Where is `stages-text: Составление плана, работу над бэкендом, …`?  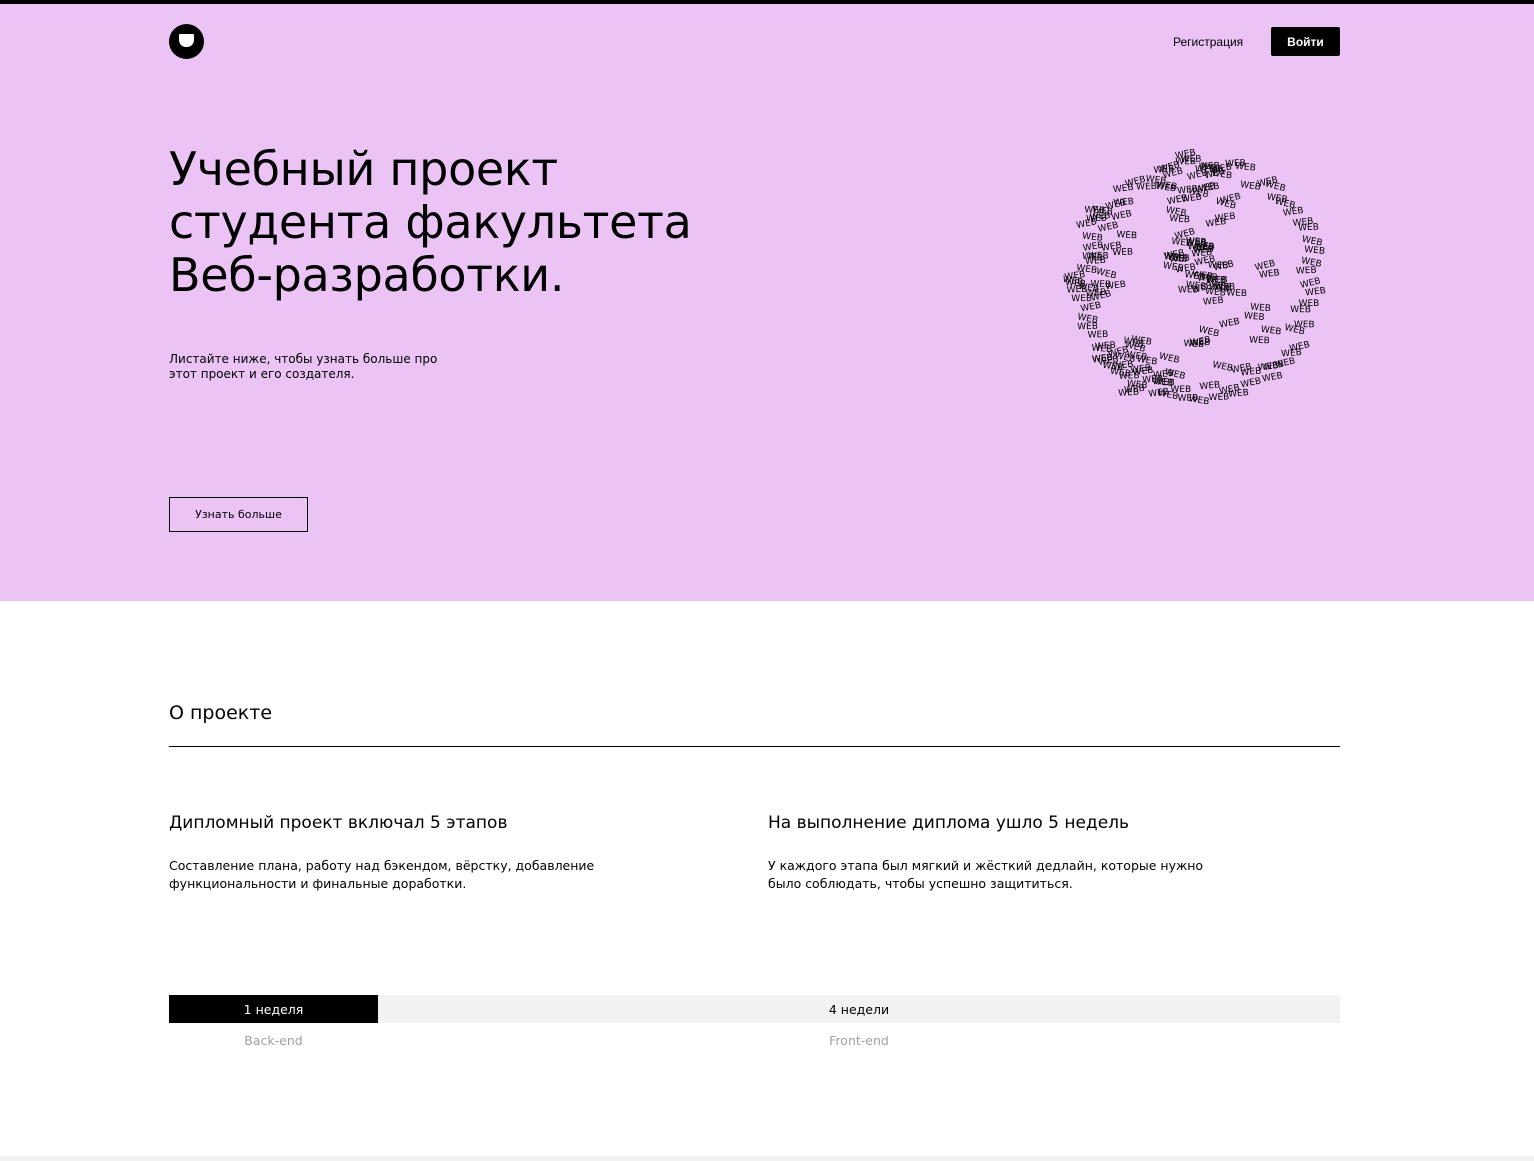
stages-text: Составление плана, работу над бэкендом, … is located at coordinates (382, 874).